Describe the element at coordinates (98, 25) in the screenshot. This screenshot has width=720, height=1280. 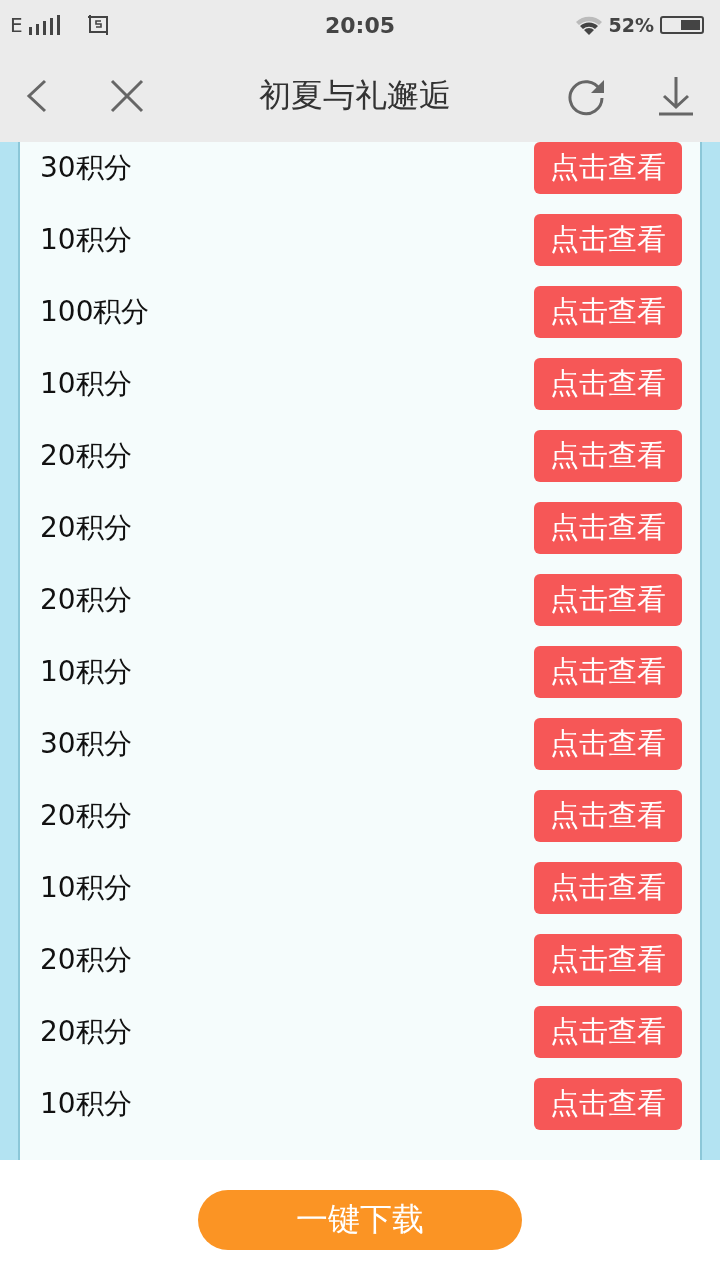
I see `screenshot-icon` at that location.